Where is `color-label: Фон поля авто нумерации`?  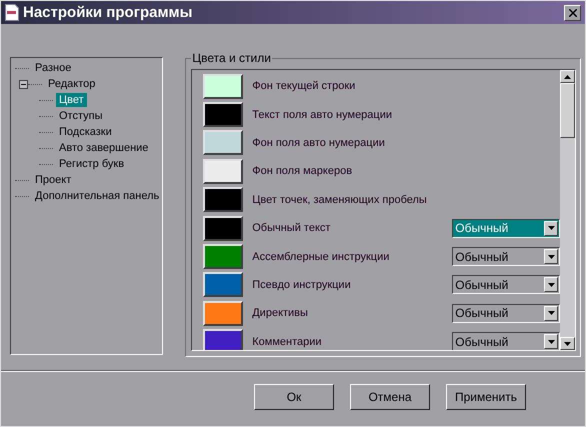
color-label: Фон поля авто нумерации is located at coordinates (319, 142).